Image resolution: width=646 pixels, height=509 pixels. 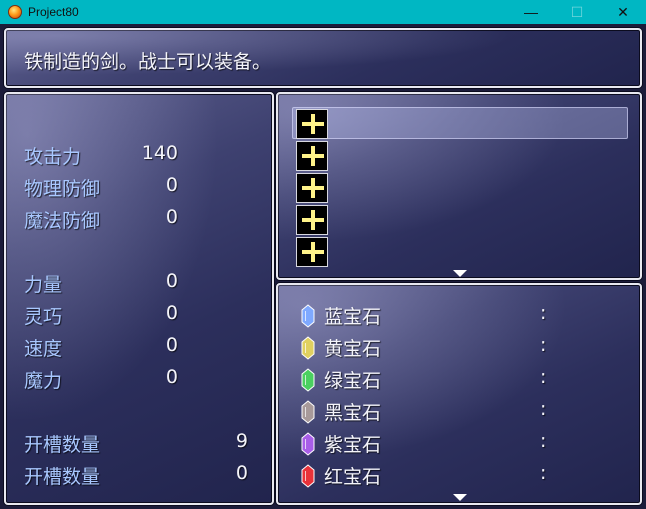 What do you see at coordinates (62, 477) in the screenshot?
I see `stat-label-slot-count-2: 开槽数量` at bounding box center [62, 477].